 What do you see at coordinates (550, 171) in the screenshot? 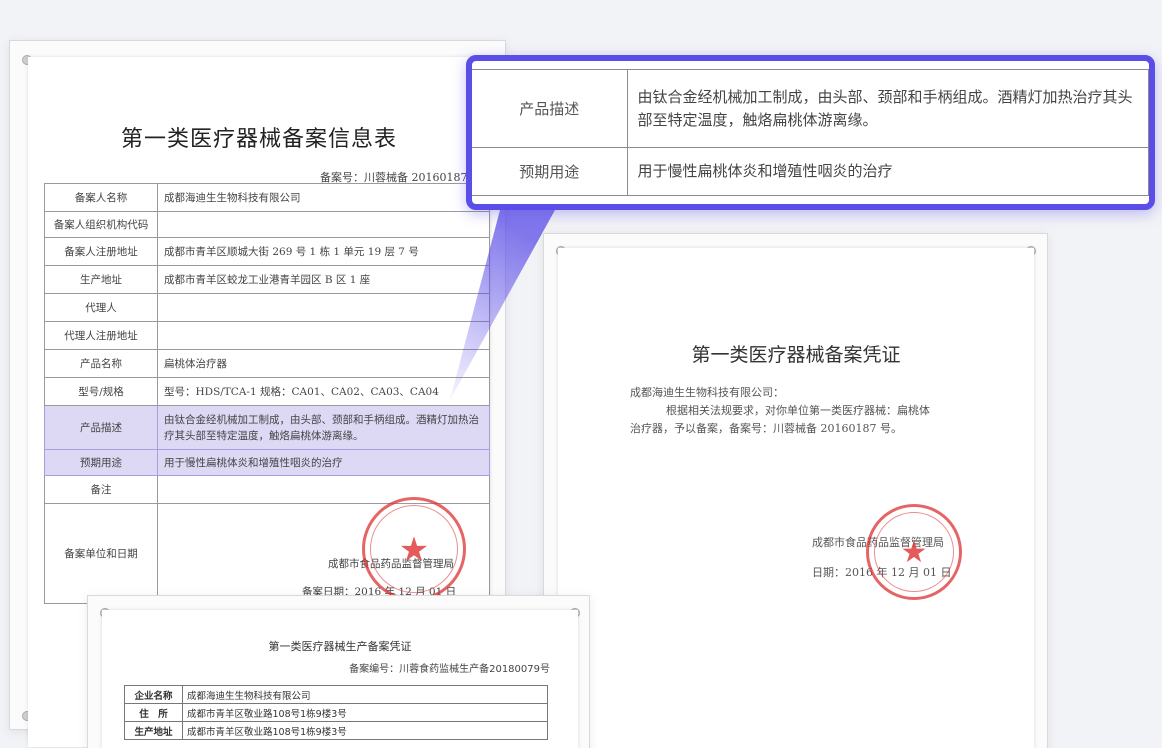
I see `row-label: 预期用途` at bounding box center [550, 171].